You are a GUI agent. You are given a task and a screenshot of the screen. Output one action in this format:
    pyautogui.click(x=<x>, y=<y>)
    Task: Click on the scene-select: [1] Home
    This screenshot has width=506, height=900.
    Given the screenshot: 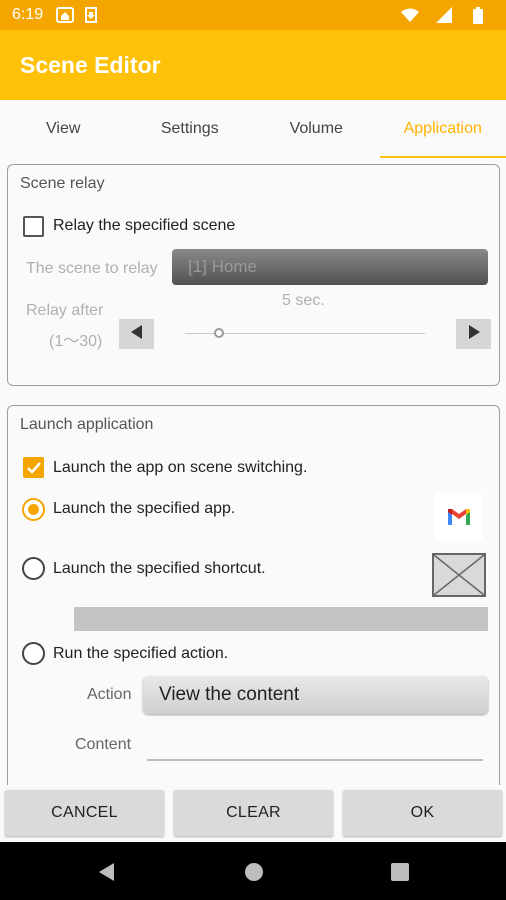 What is the action you would take?
    pyautogui.click(x=330, y=267)
    